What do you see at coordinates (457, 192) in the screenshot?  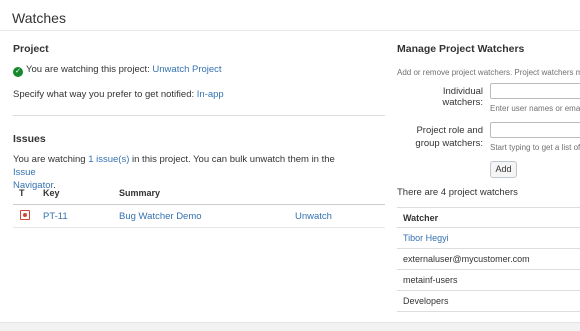 I see `watcher-count-text: There are 4 project watchers` at bounding box center [457, 192].